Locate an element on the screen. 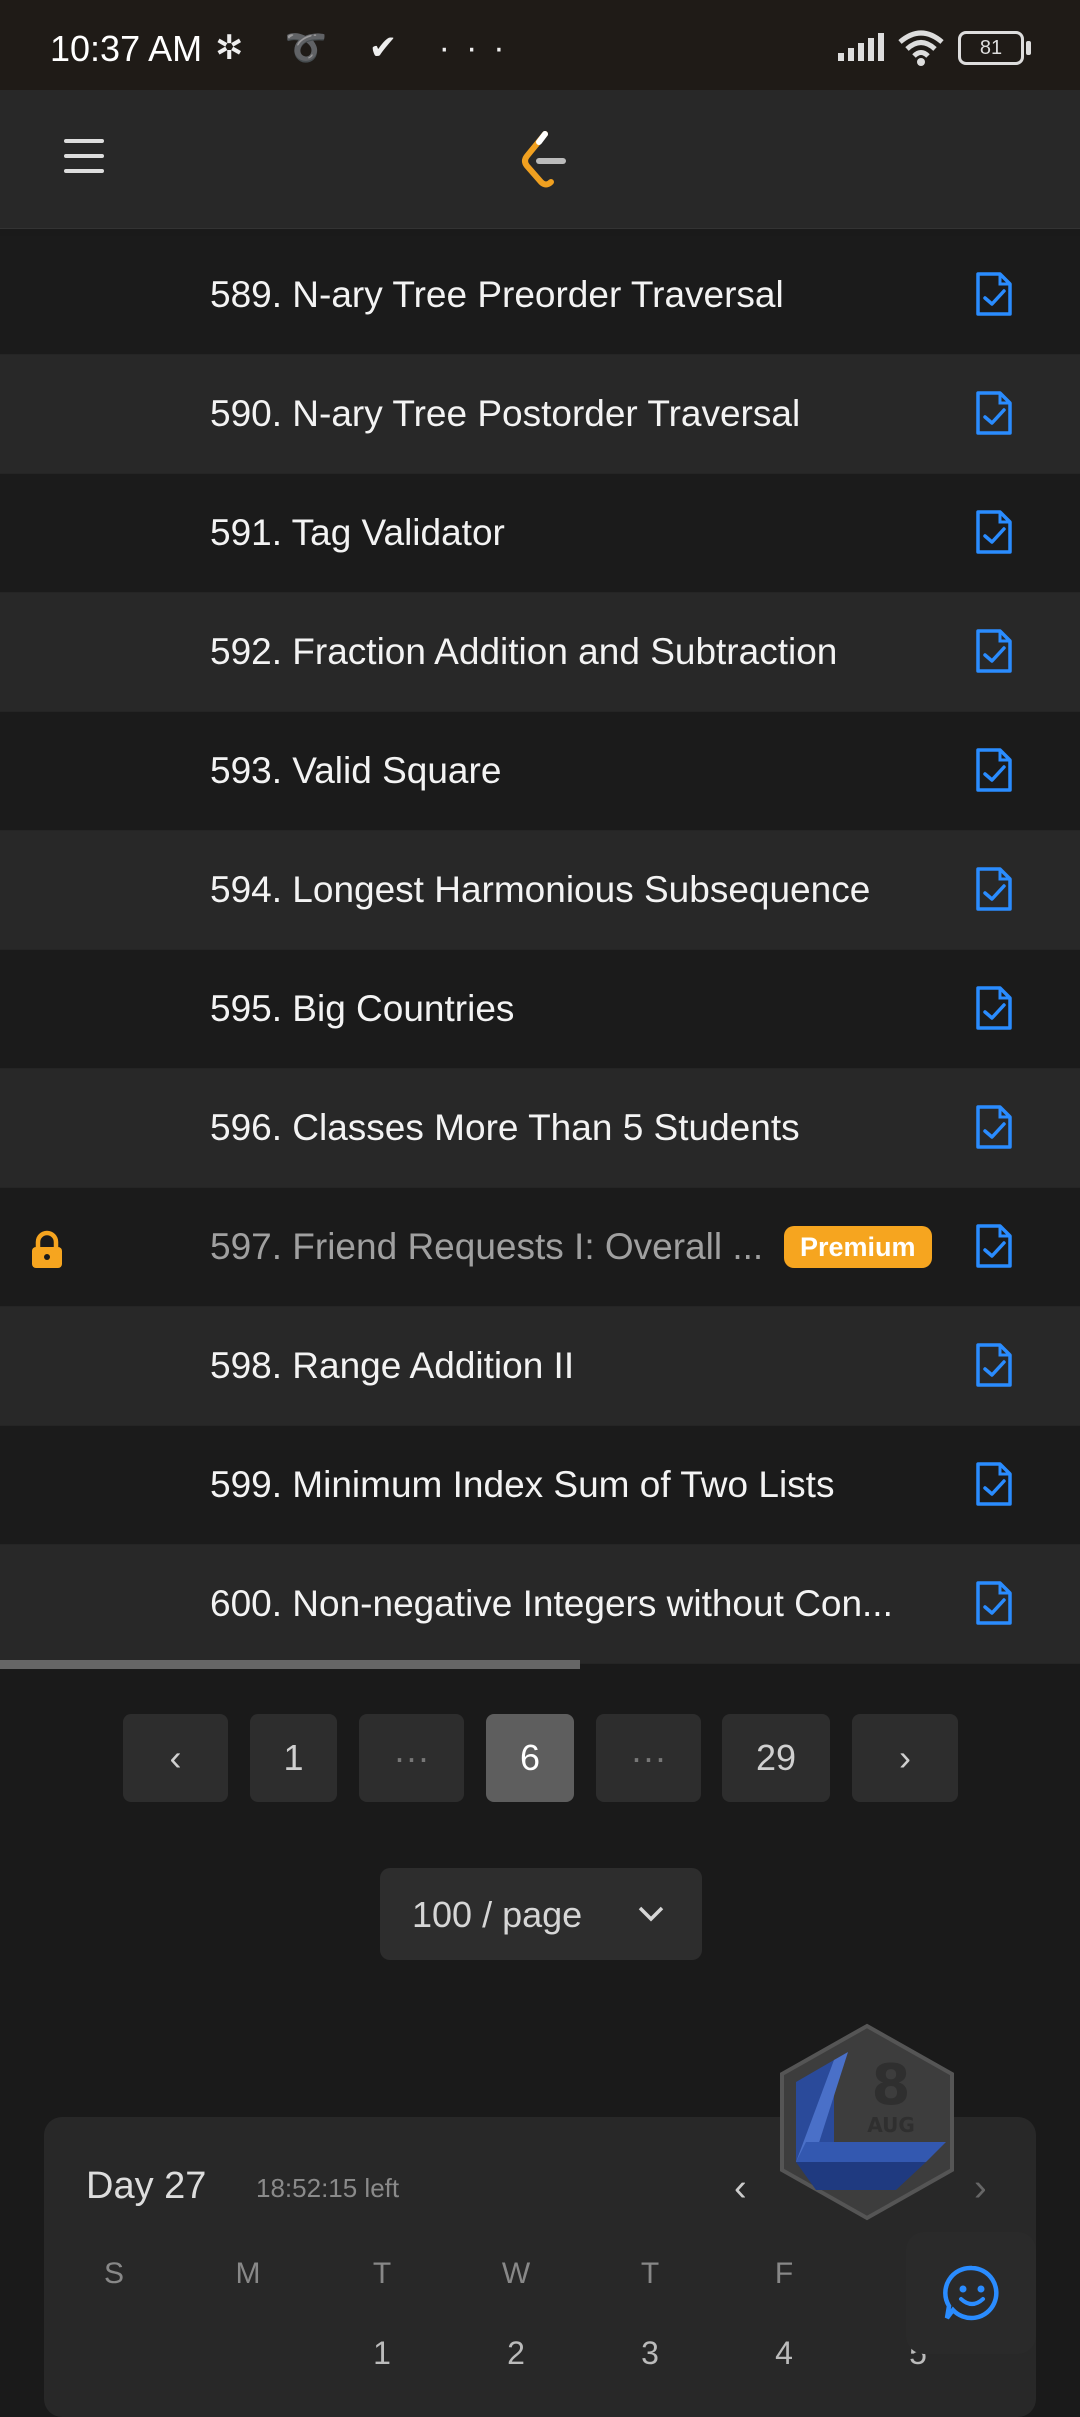 This screenshot has height=2417, width=1080. horizontal-scrollbar is located at coordinates (290, 1664).